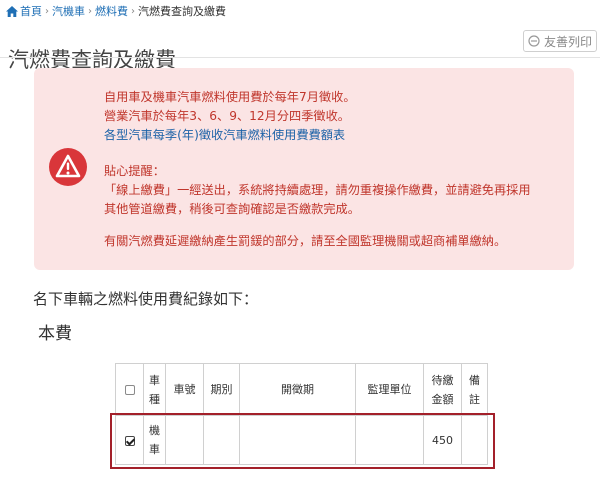  Describe the element at coordinates (221, 389) in the screenshot. I see `column-header-period: 期別` at that location.